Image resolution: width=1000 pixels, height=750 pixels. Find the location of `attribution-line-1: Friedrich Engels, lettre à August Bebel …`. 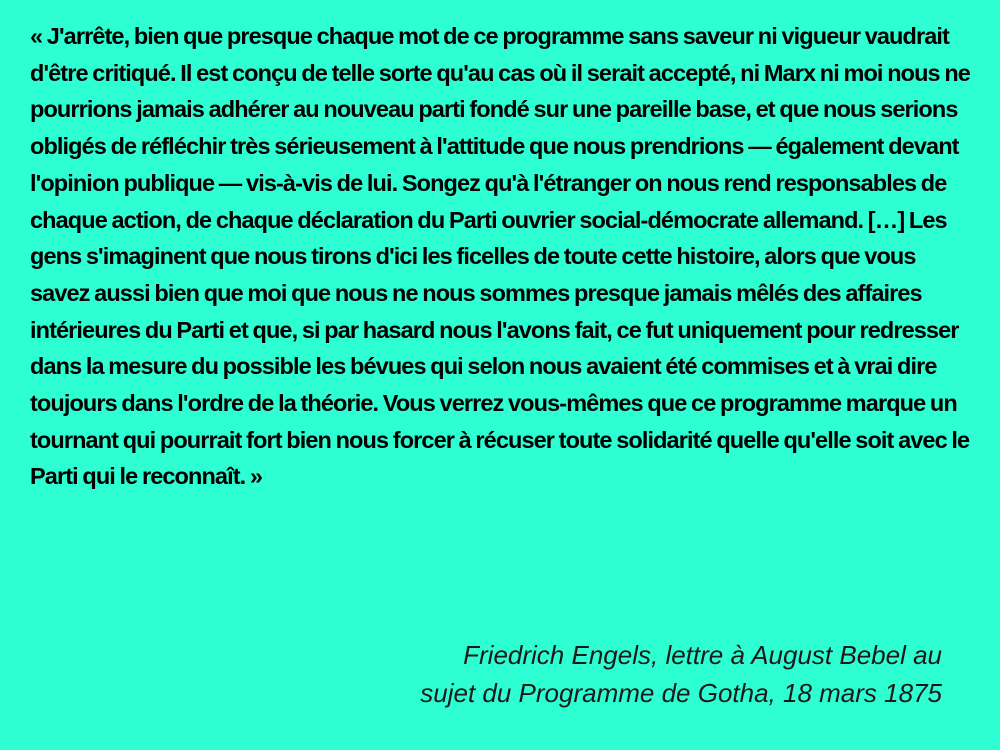

attribution-line-1: Friedrich Engels, lettre à August Bebel … is located at coordinates (702, 655).